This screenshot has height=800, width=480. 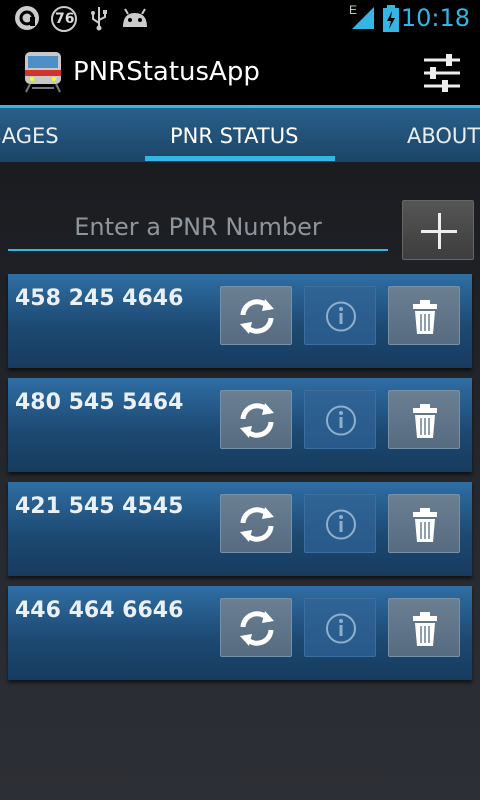 I want to click on tab-bar: SAGES PNR STATUS ABOUT, so click(x=240, y=135).